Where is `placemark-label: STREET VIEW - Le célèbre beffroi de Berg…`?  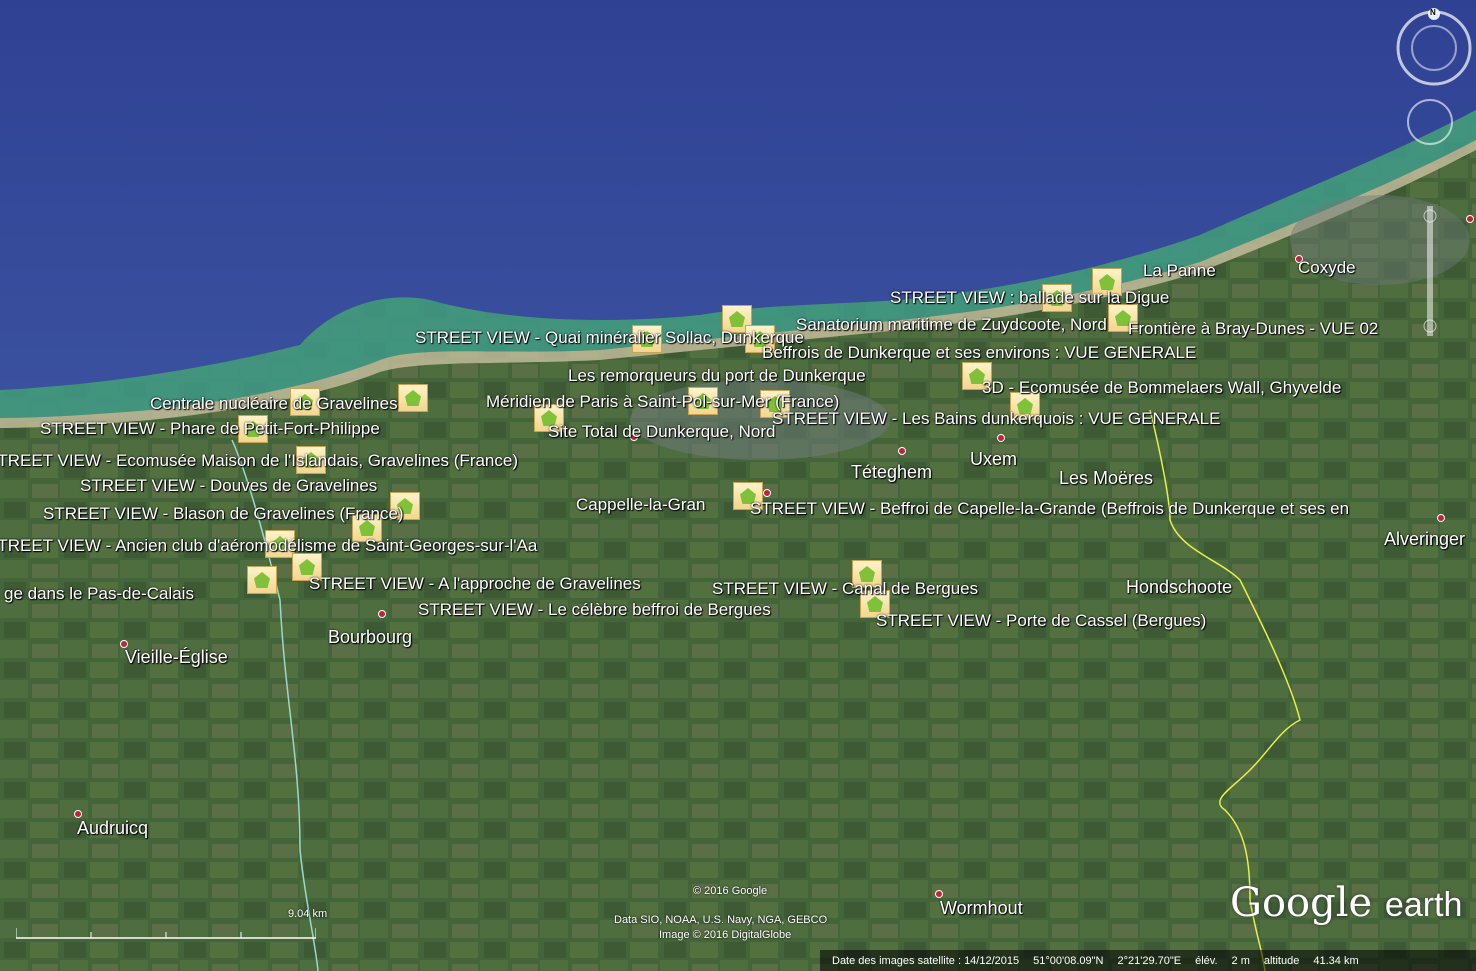
placemark-label: STREET VIEW - Le célèbre beffroi de Berg… is located at coordinates (594, 609).